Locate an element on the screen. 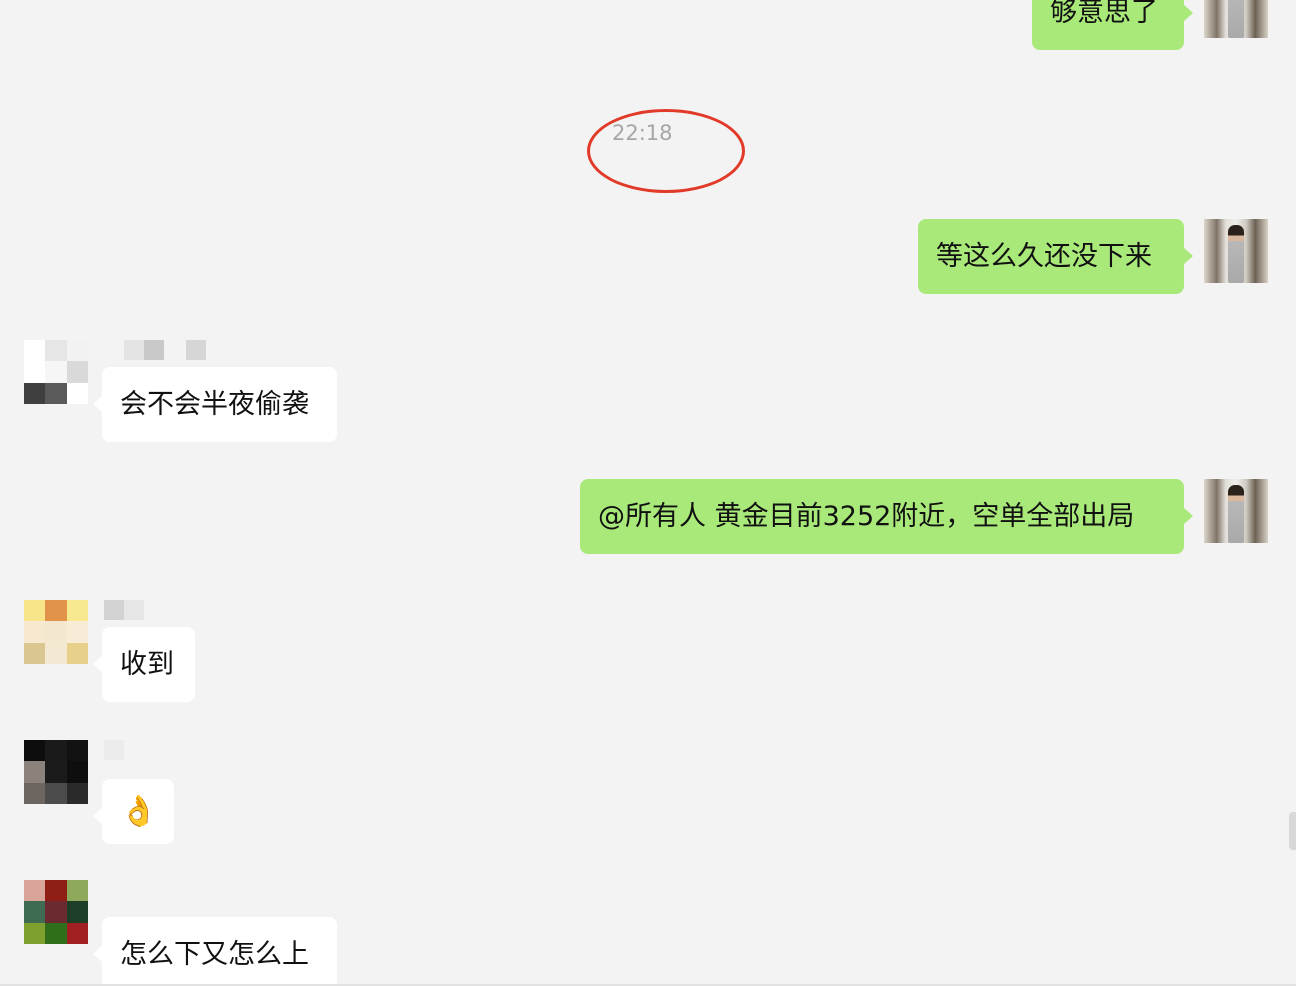 The image size is (1296, 986). message-bubble-incoming: 会不会半夜偷袭 is located at coordinates (215, 404).